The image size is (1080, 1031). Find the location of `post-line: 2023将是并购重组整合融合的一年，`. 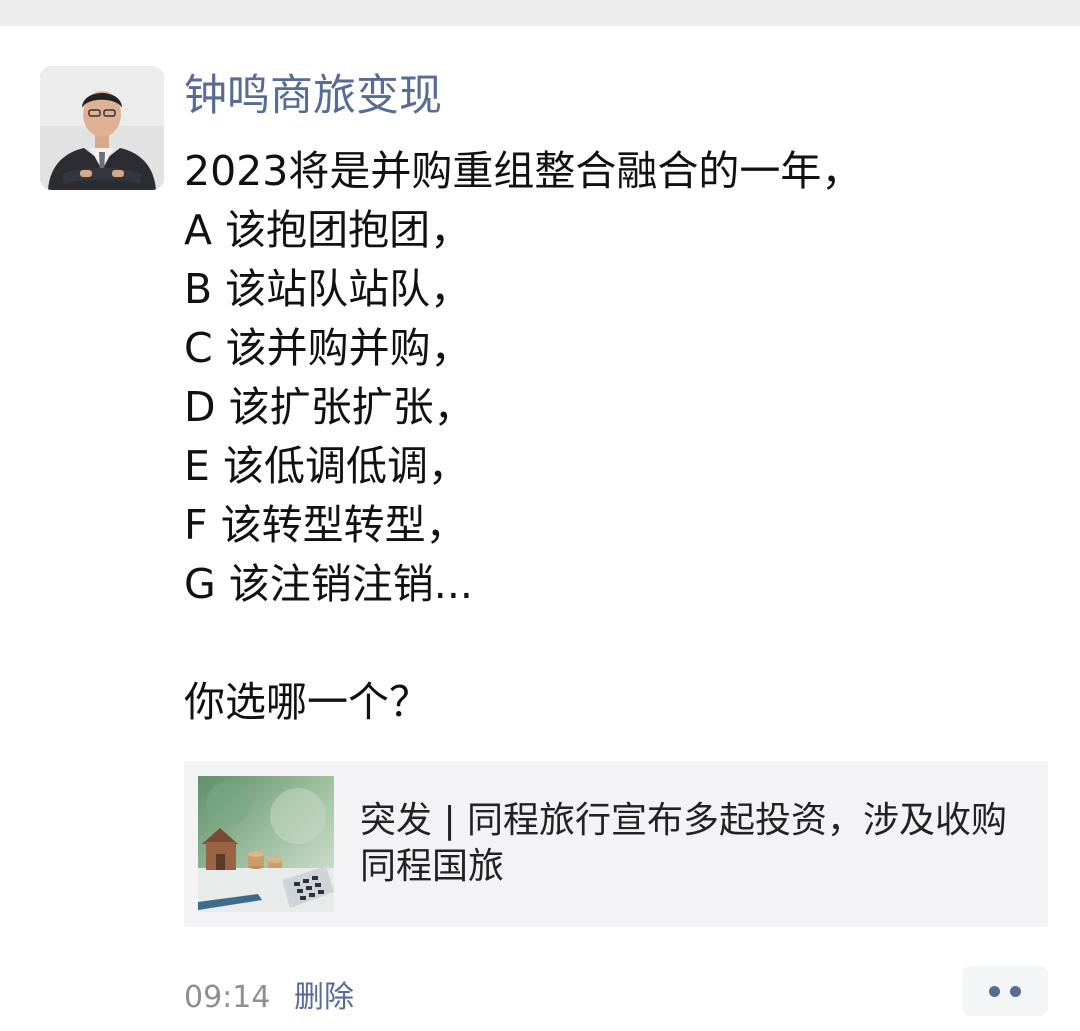

post-line: 2023将是并购重组整合融合的一年， is located at coordinates (523, 171).